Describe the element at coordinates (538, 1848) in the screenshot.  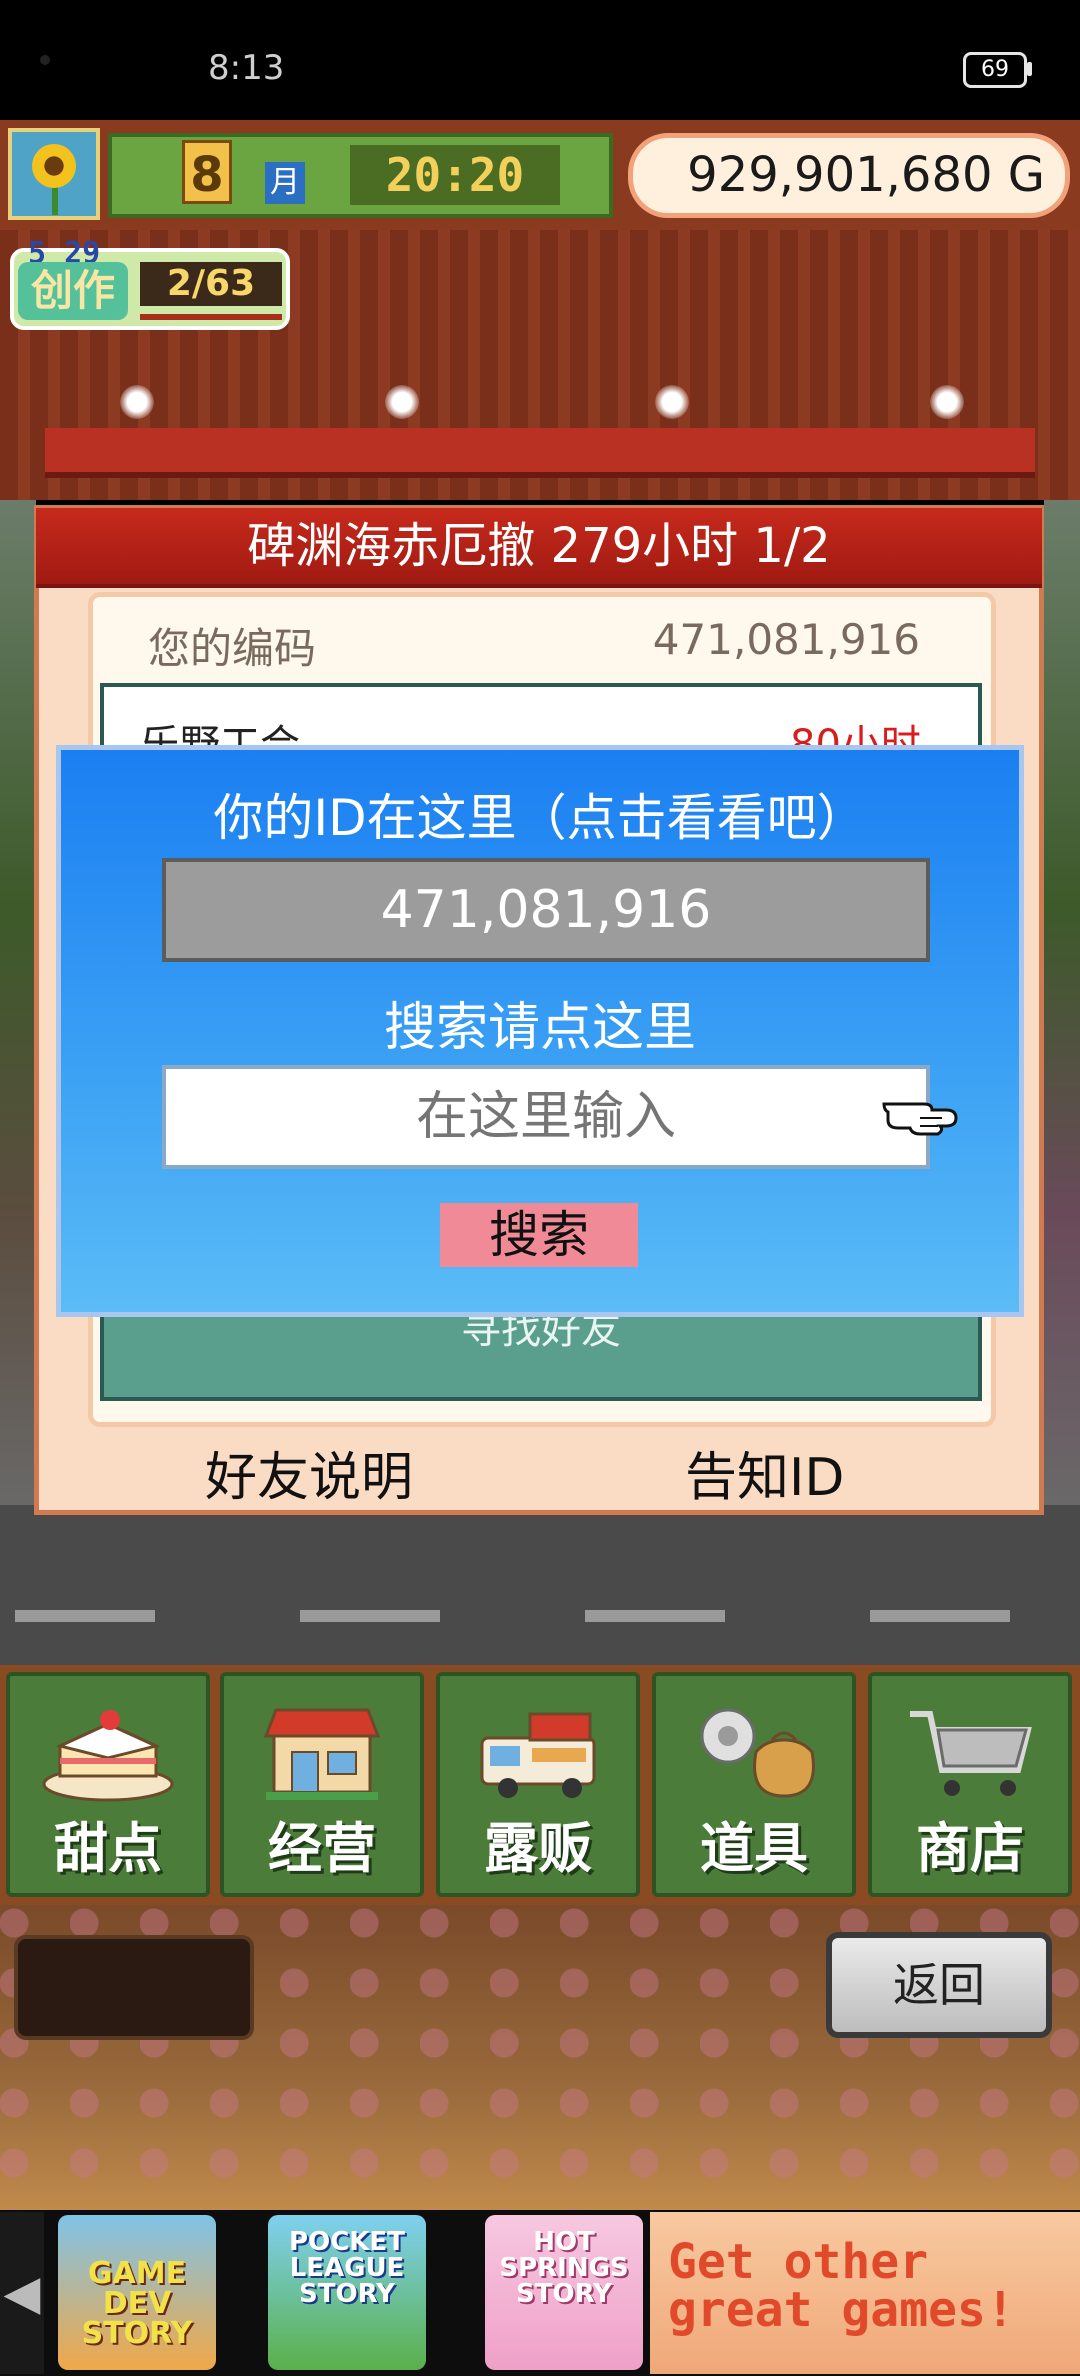
I see `menu-stall-label: 露贩` at that location.